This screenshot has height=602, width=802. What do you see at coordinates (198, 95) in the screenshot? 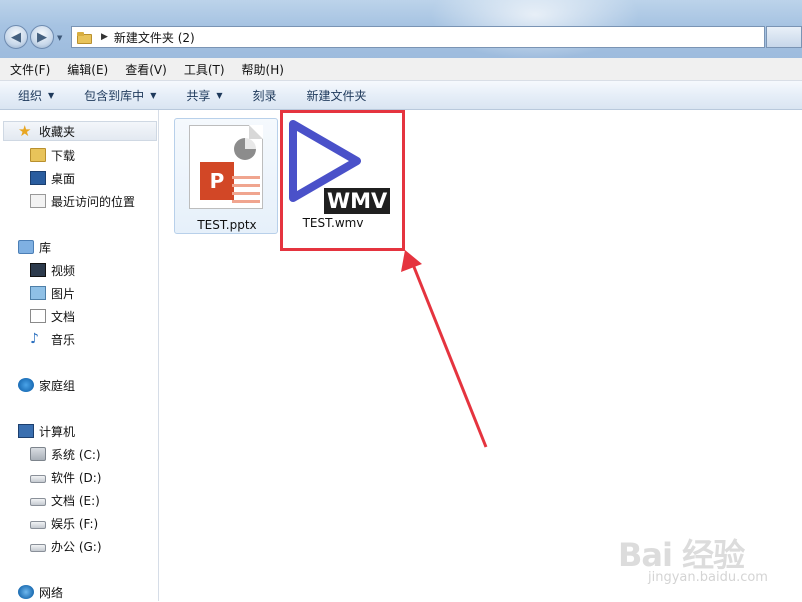
I see `share-label: 共享` at bounding box center [198, 95].